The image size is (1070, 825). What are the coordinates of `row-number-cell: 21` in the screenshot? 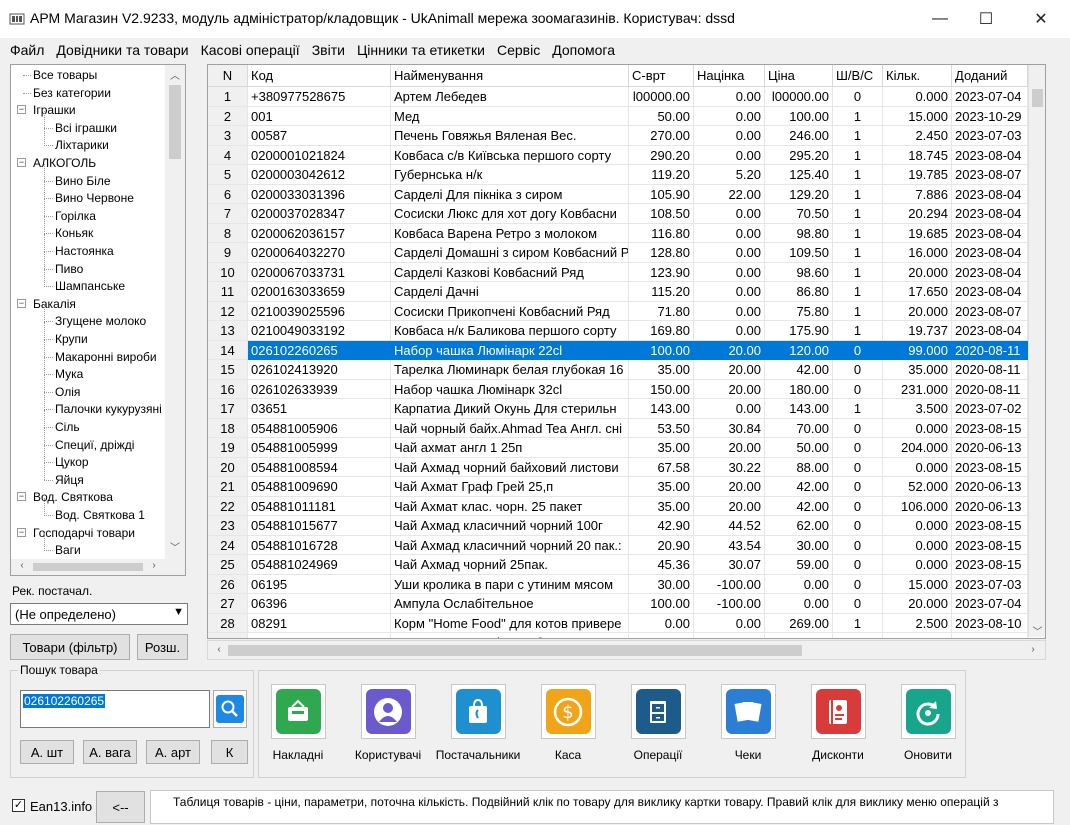 It's located at (228, 487).